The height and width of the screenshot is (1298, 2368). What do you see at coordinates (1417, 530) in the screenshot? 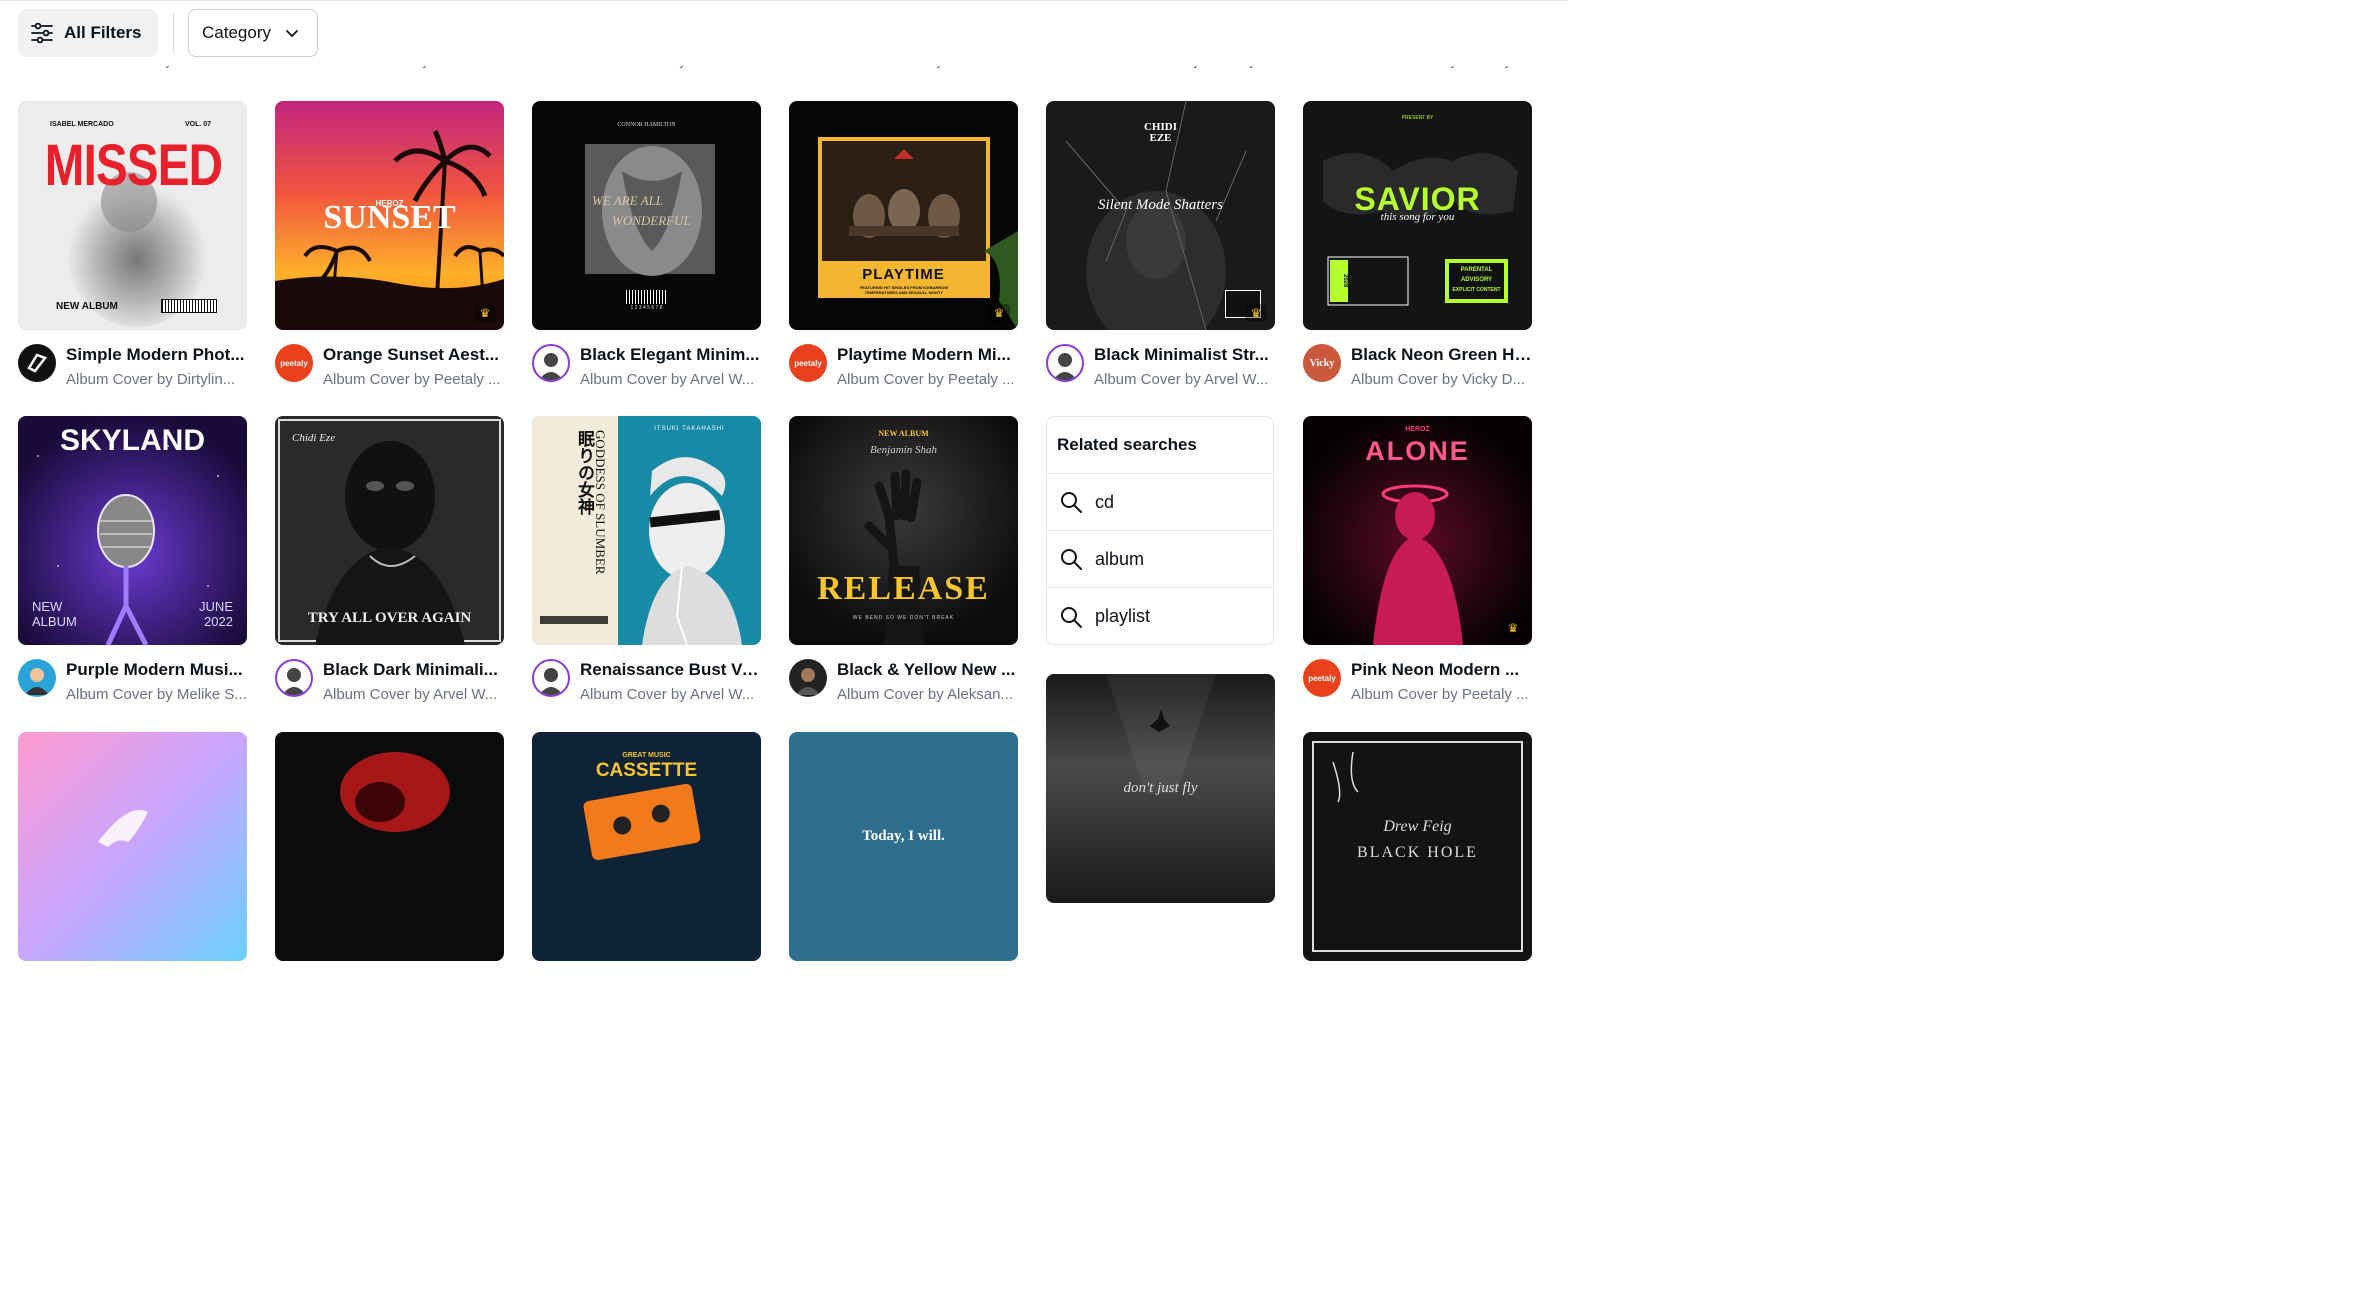
I see `template-thumbnail: HEROZ ALONE ♛` at bounding box center [1417, 530].